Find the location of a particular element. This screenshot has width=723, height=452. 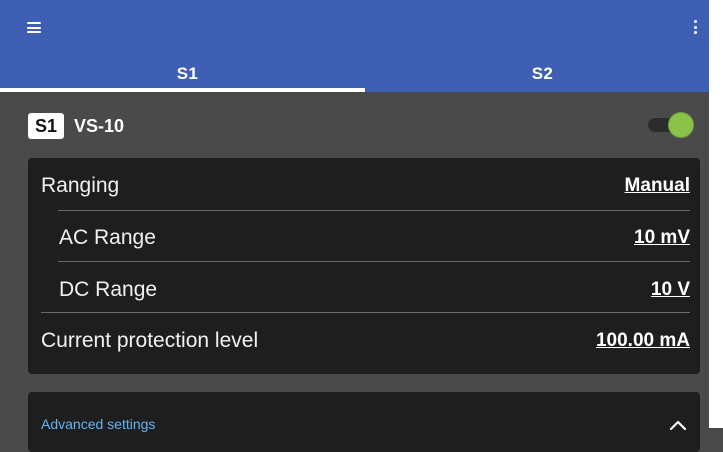

tab-indicator is located at coordinates (182, 90).